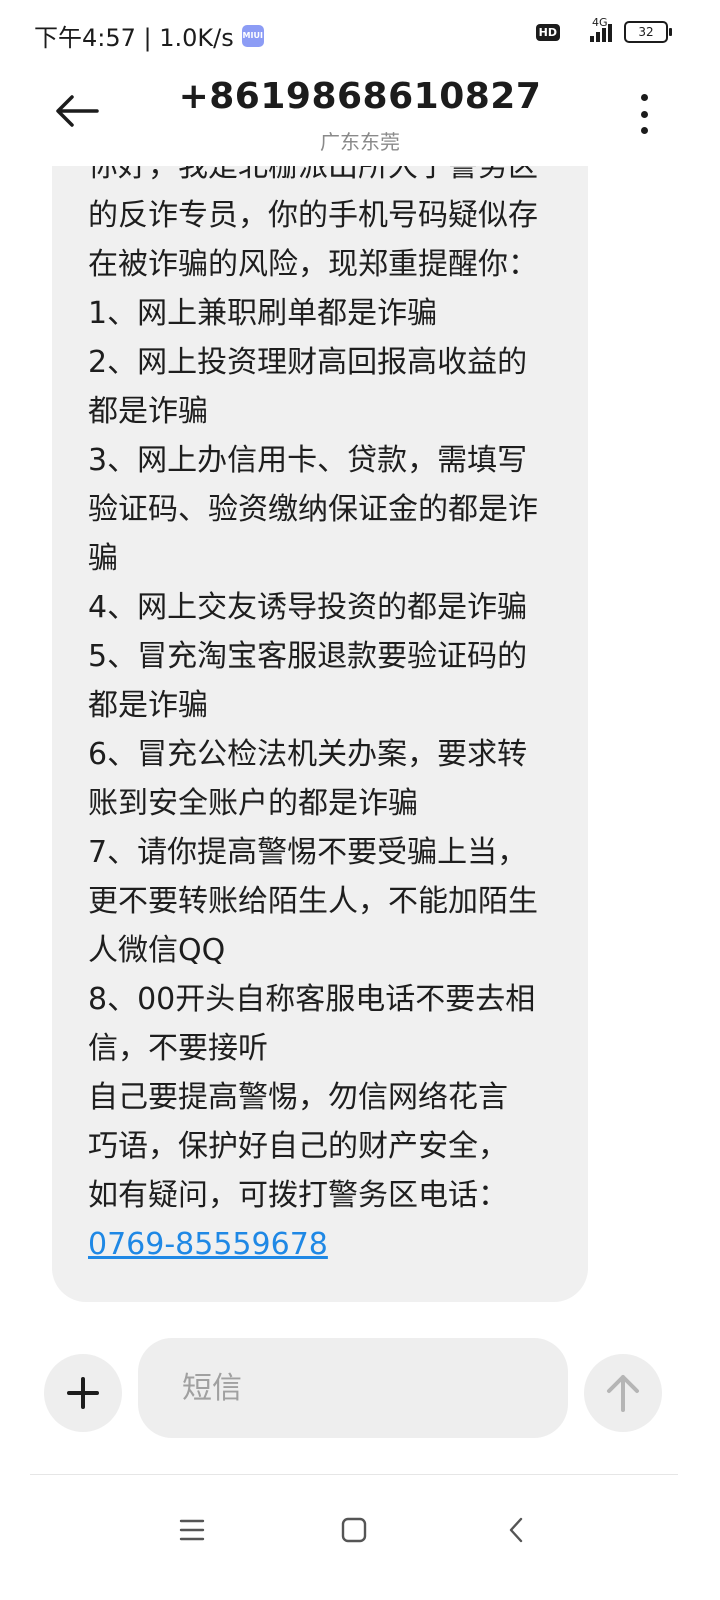 The image size is (720, 1600). I want to click on message-line: 信，不要接听, so click(178, 1048).